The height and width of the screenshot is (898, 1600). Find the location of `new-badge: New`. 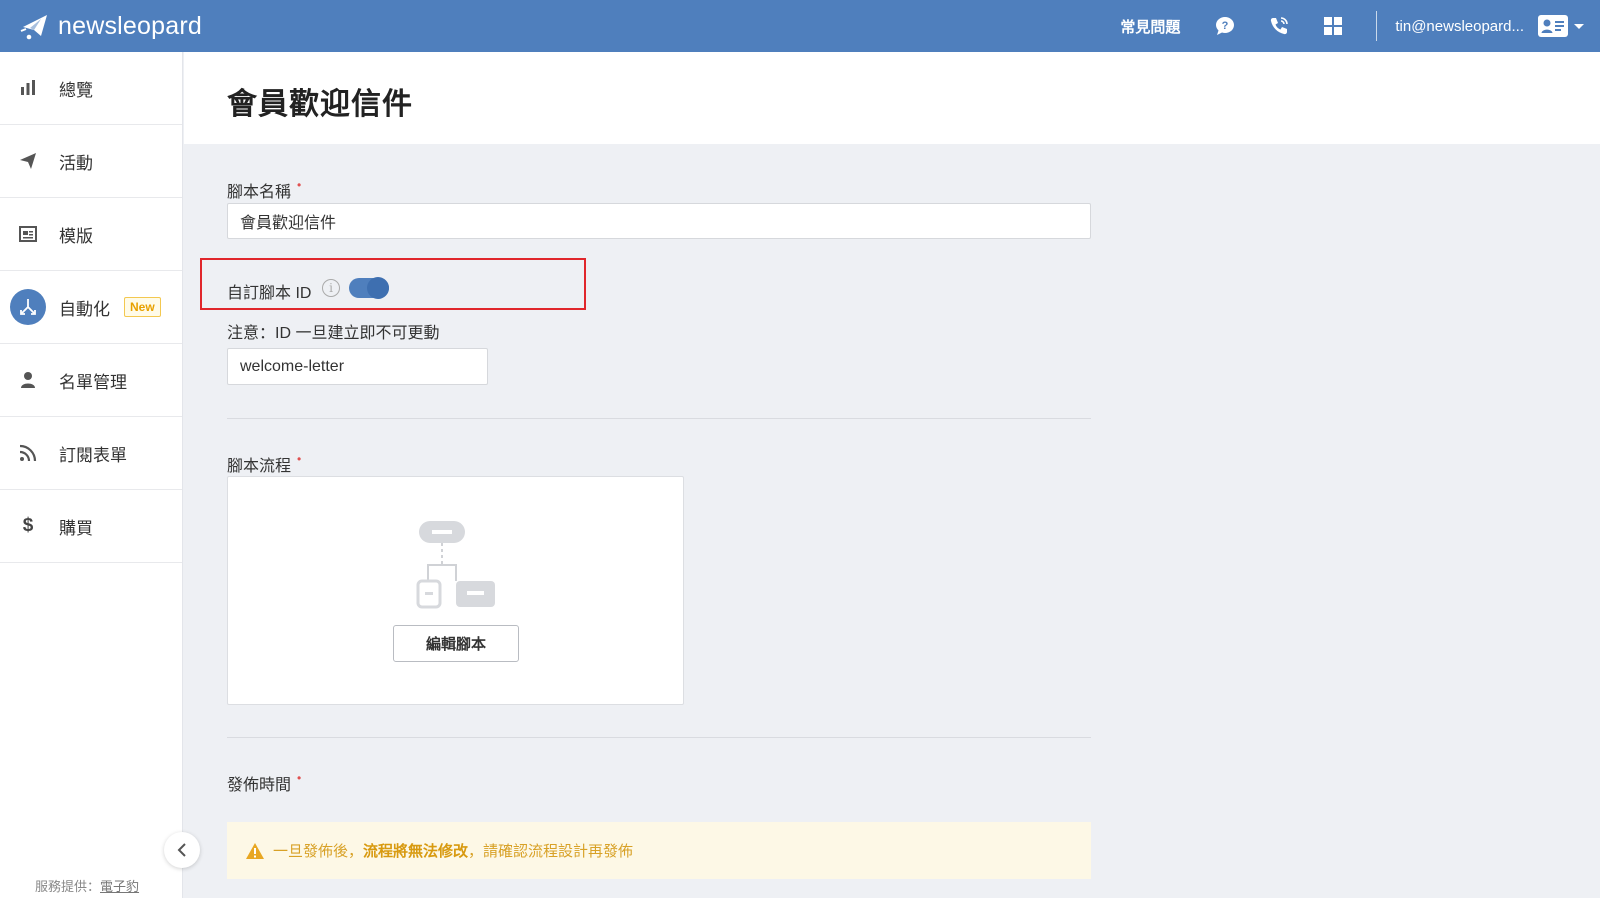

new-badge: New is located at coordinates (142, 307).